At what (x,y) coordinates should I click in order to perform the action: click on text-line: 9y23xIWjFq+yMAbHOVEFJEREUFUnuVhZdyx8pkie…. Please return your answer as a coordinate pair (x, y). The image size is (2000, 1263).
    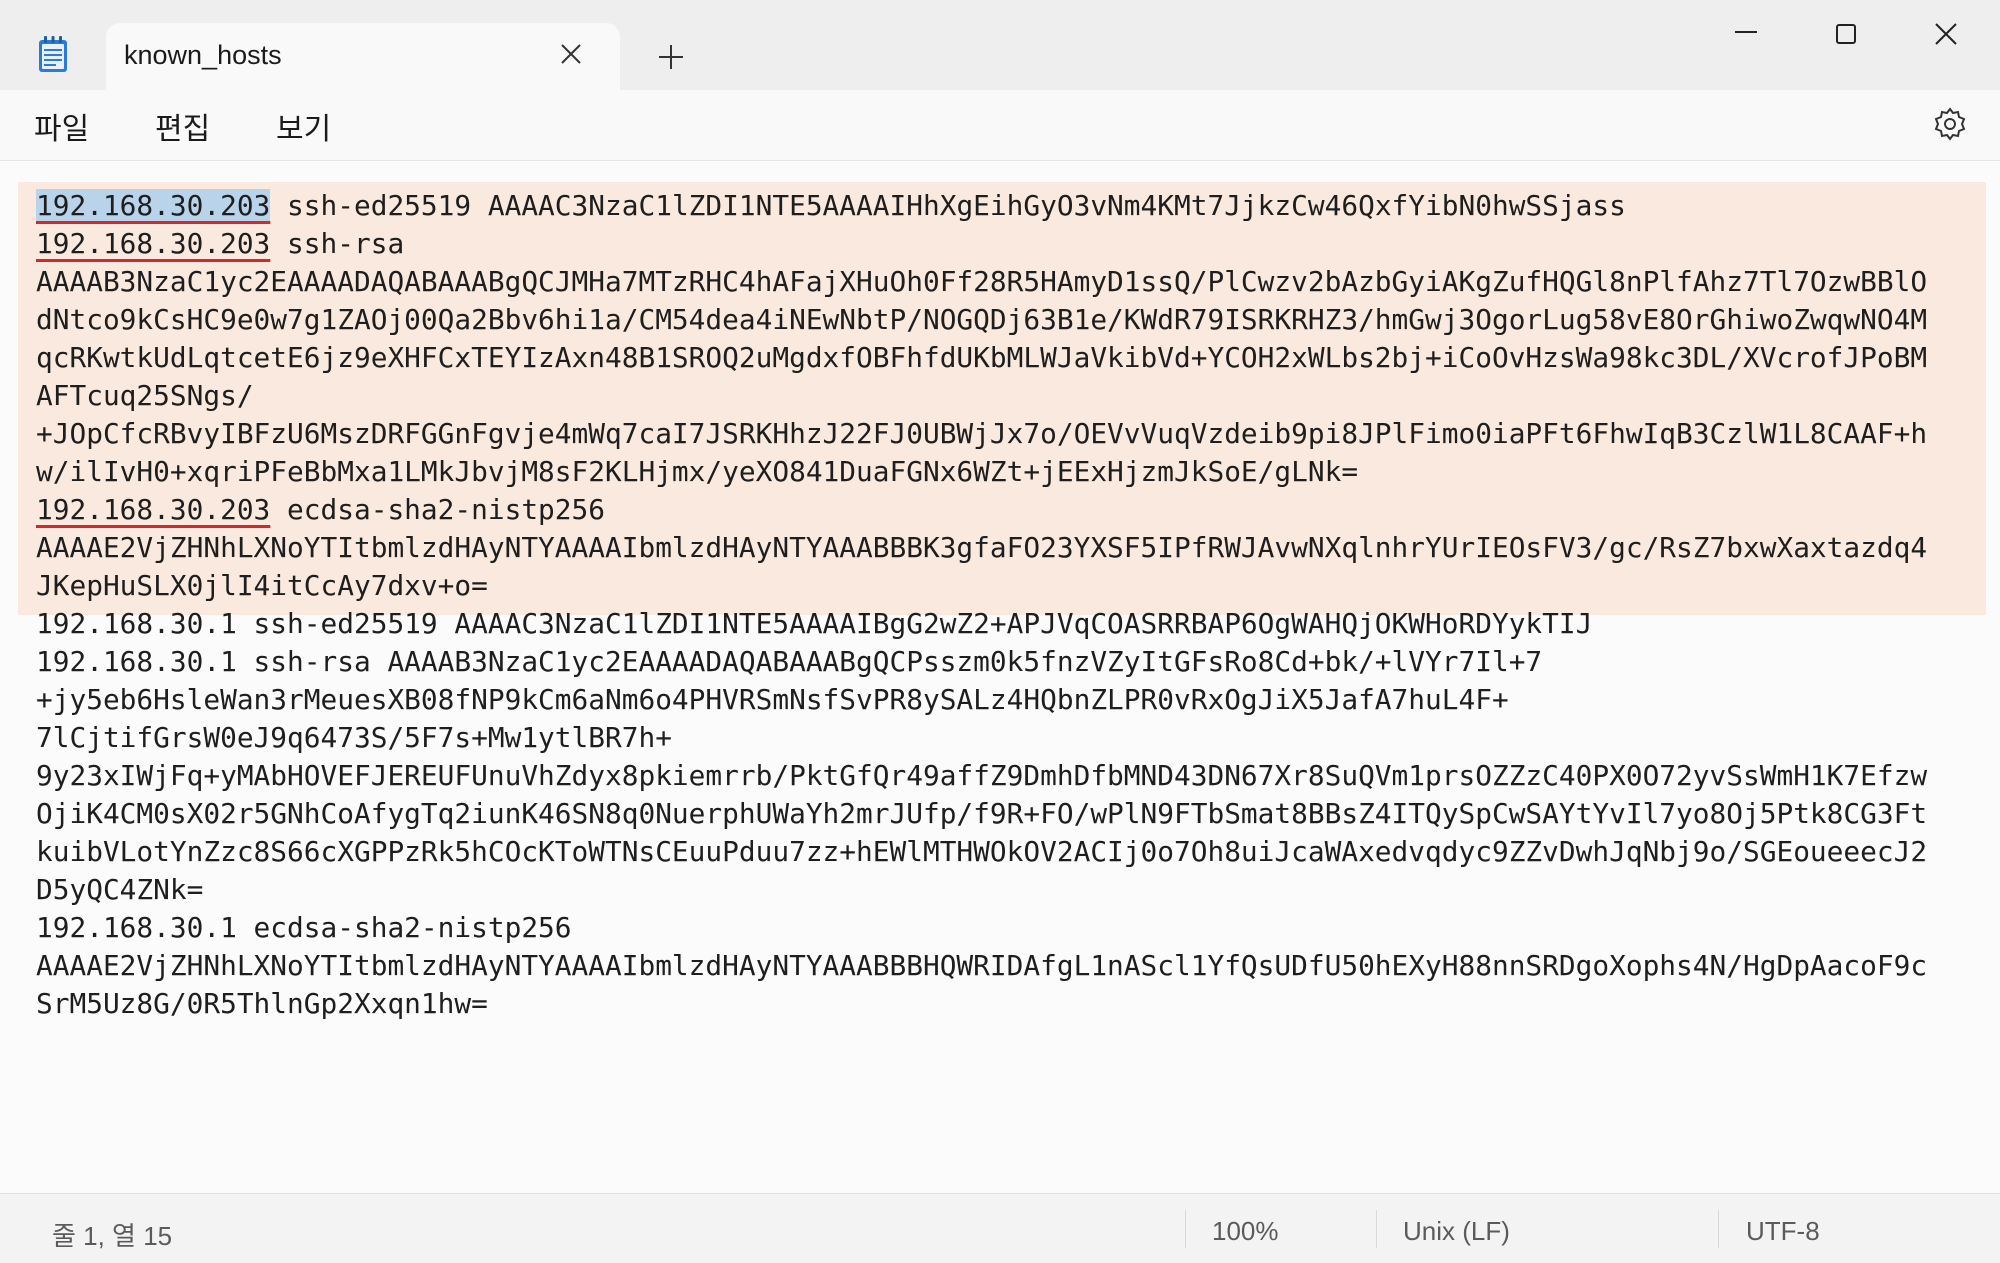
    Looking at the image, I should click on (1011, 776).